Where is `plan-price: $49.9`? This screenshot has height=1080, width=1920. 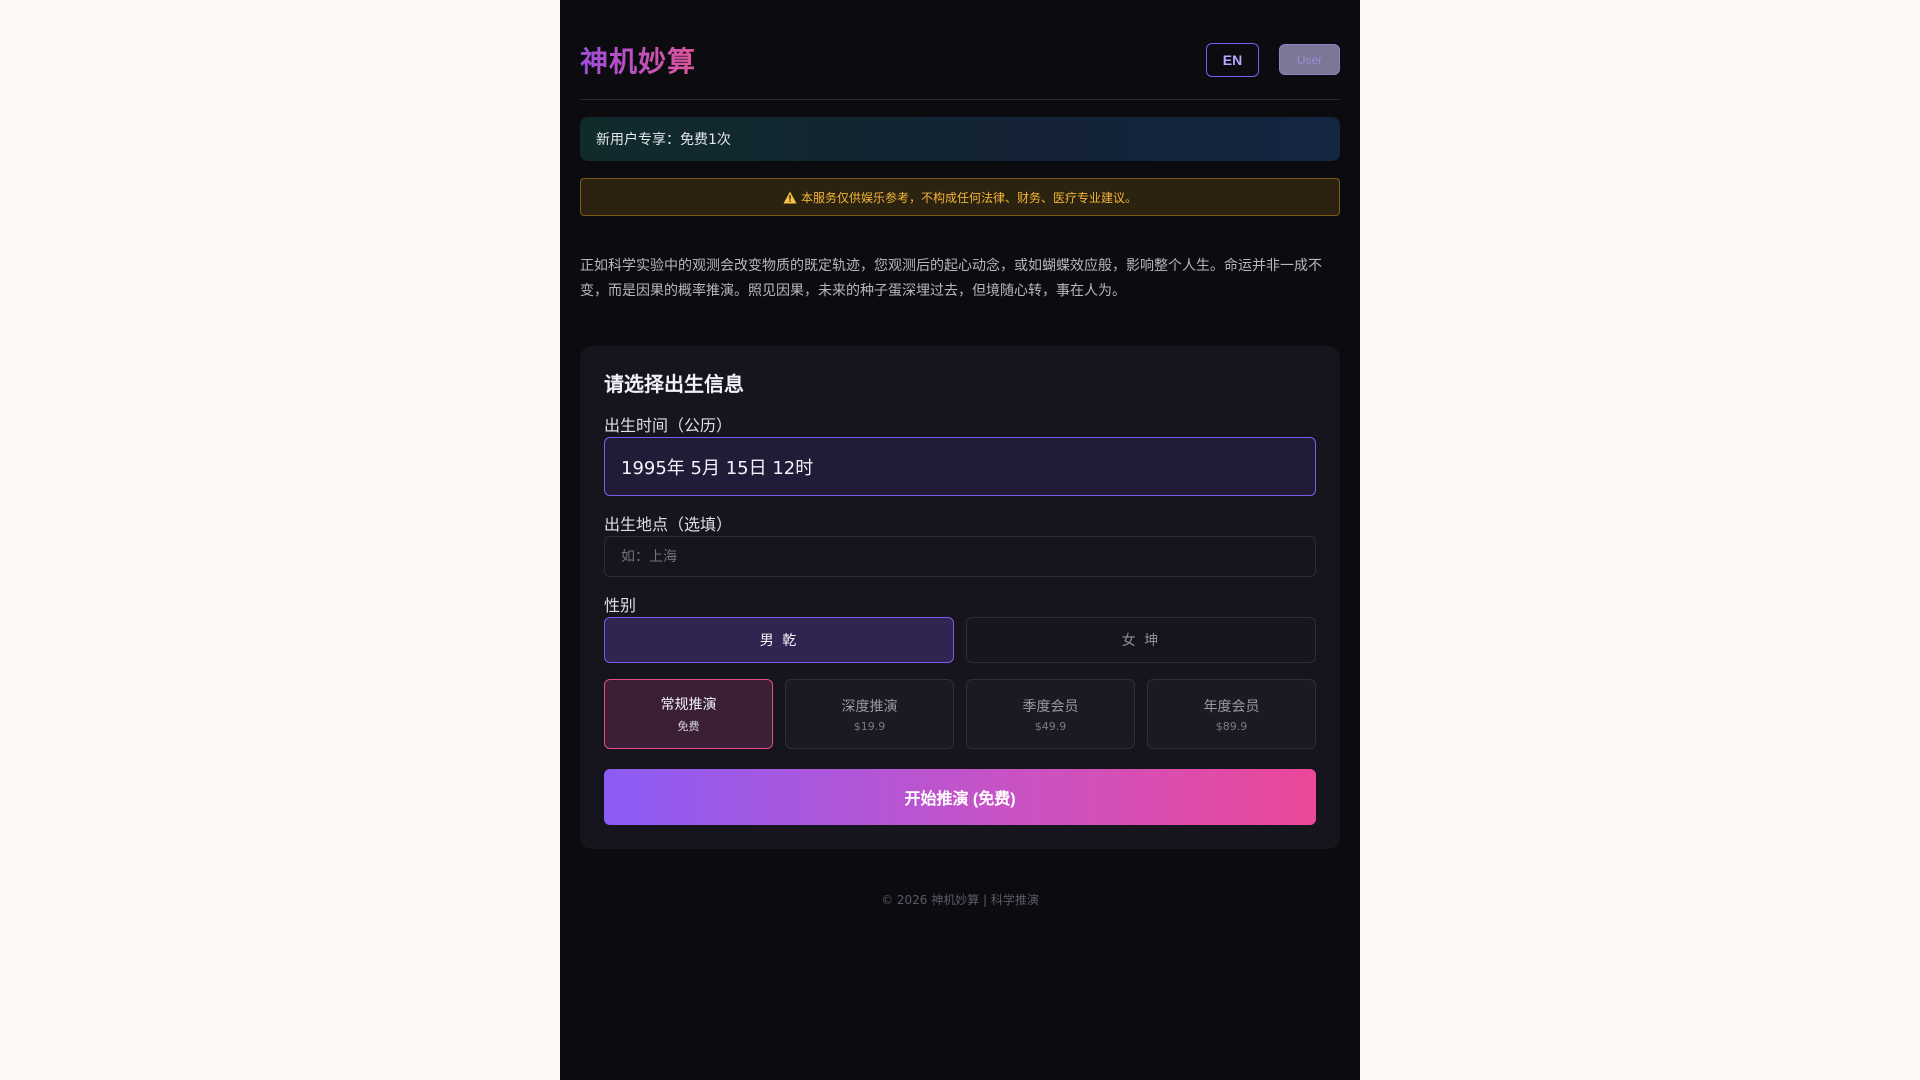
plan-price: $49.9 is located at coordinates (1050, 726).